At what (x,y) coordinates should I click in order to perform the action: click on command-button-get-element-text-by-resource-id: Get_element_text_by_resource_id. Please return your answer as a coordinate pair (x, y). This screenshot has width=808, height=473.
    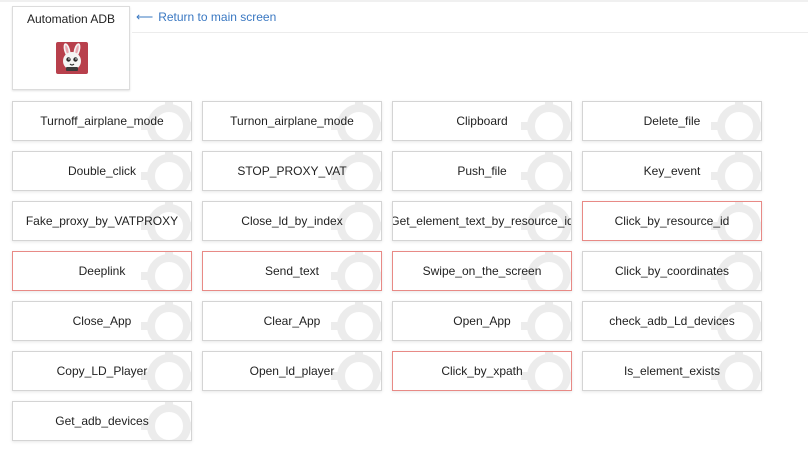
    Looking at the image, I should click on (482, 221).